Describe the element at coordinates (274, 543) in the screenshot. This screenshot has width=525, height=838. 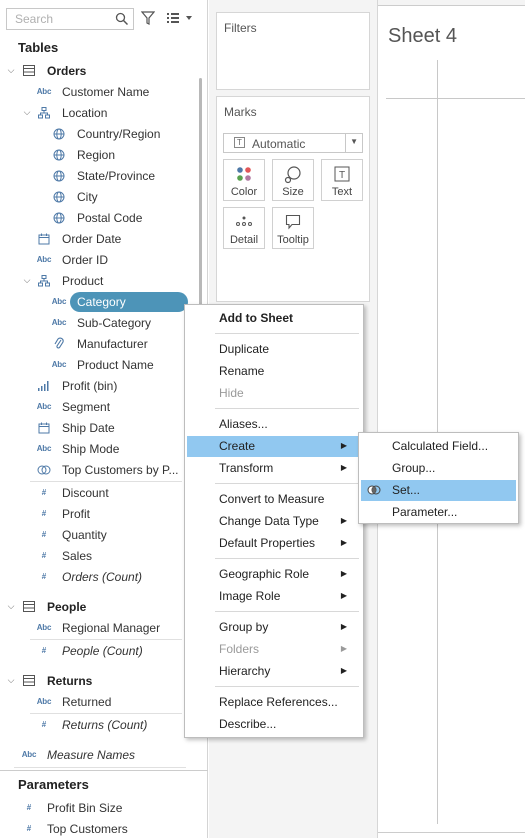
I see `menu-item-default-properties: Default Properties ▶` at that location.